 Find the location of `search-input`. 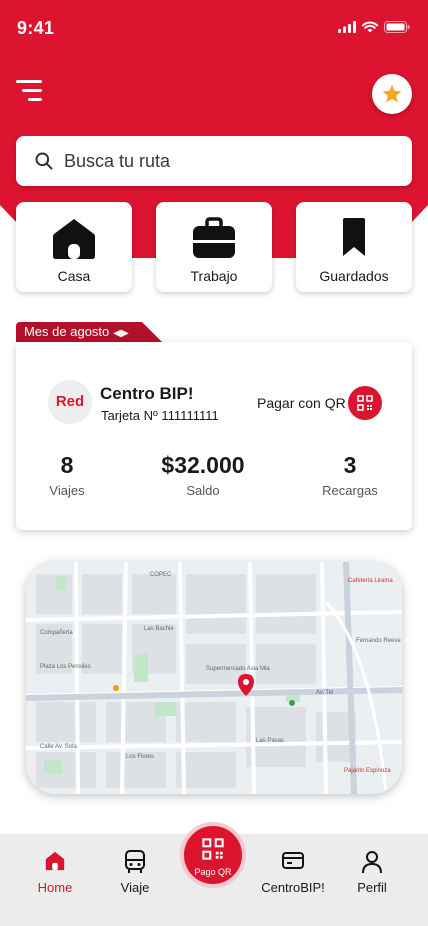

search-input is located at coordinates (224, 161).